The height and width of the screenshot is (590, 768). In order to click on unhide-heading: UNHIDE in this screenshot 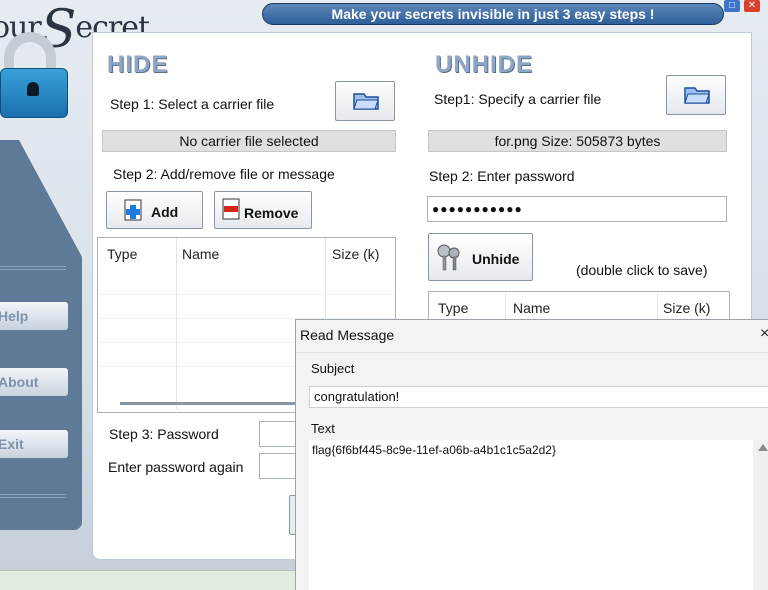, I will do `click(484, 64)`.